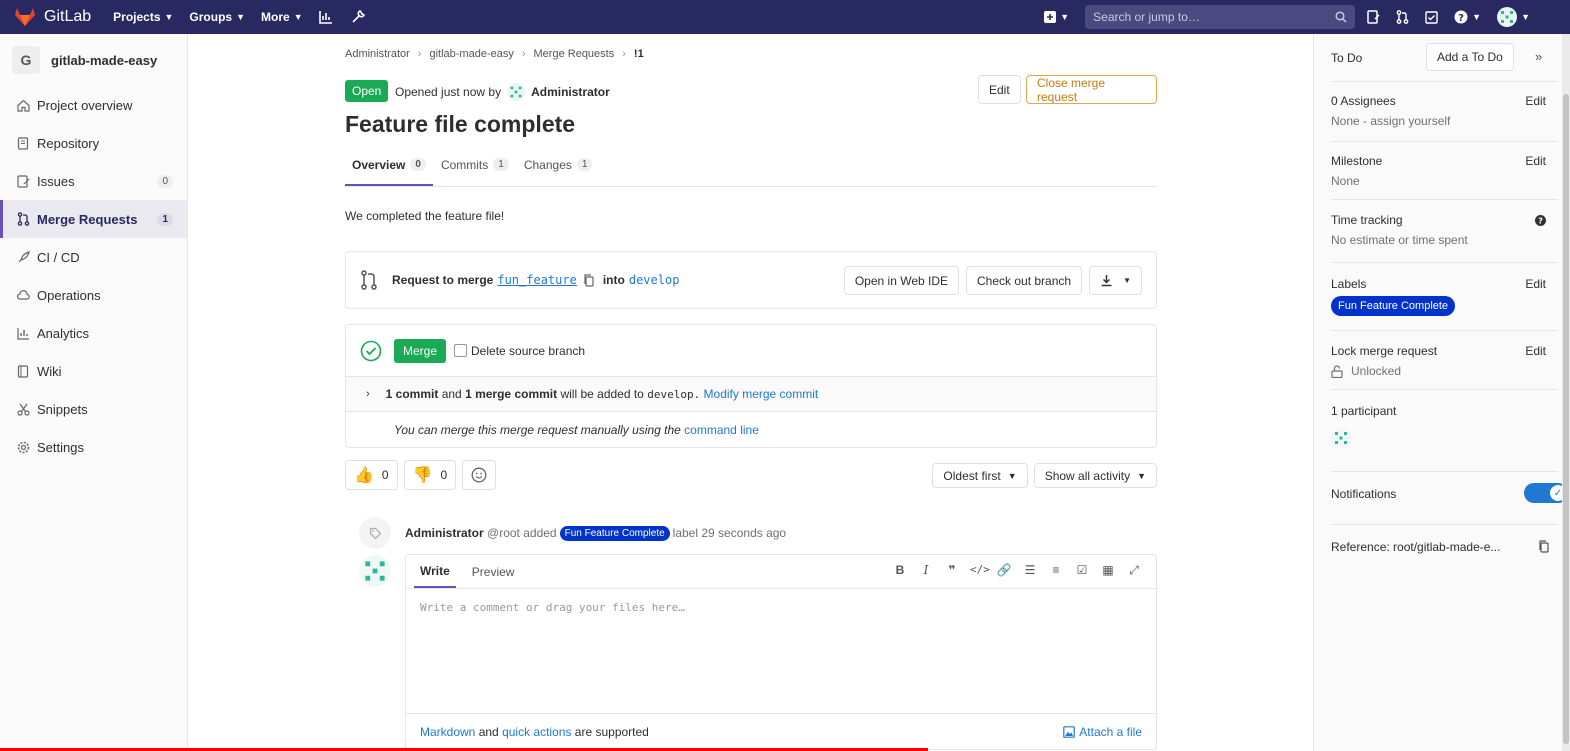  I want to click on chart-icon, so click(23, 333).